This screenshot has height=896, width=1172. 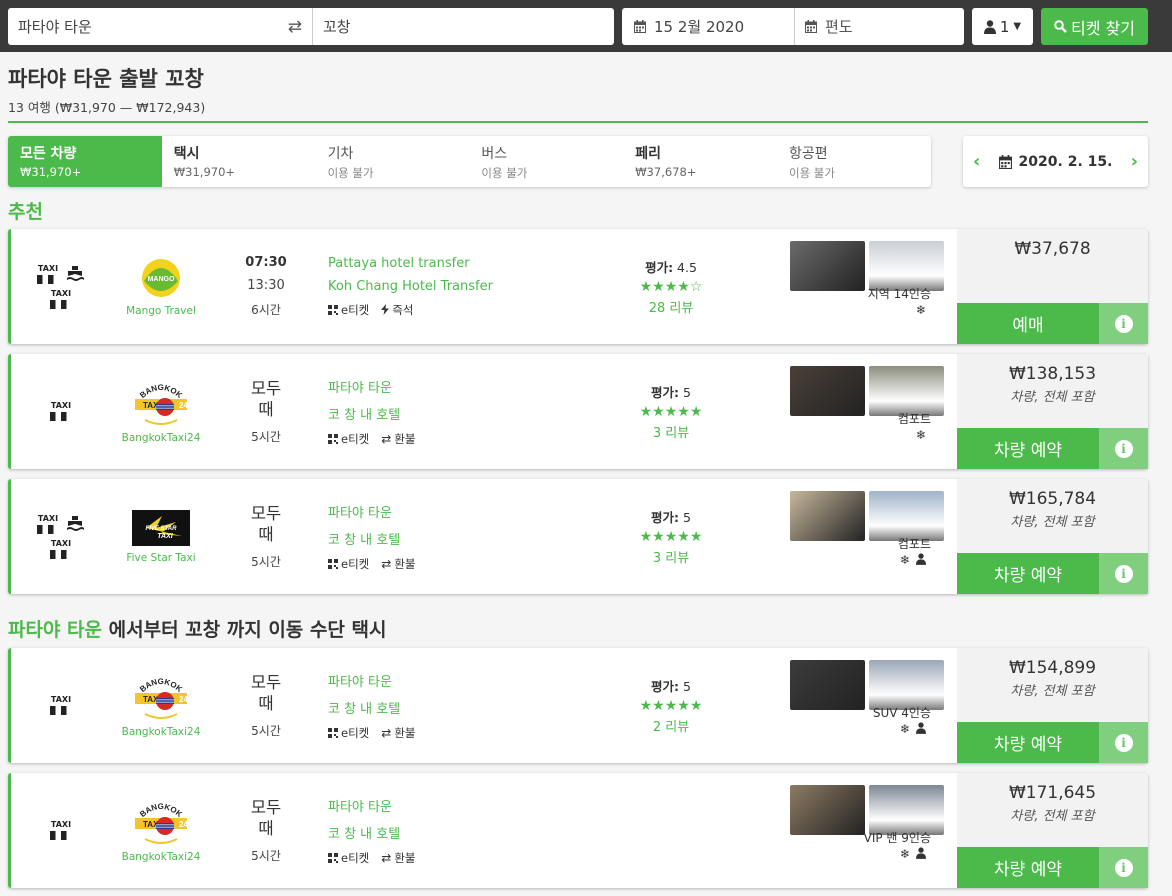 What do you see at coordinates (546, 161) in the screenshot?
I see `tab-bus: 버스 이용 불가` at bounding box center [546, 161].